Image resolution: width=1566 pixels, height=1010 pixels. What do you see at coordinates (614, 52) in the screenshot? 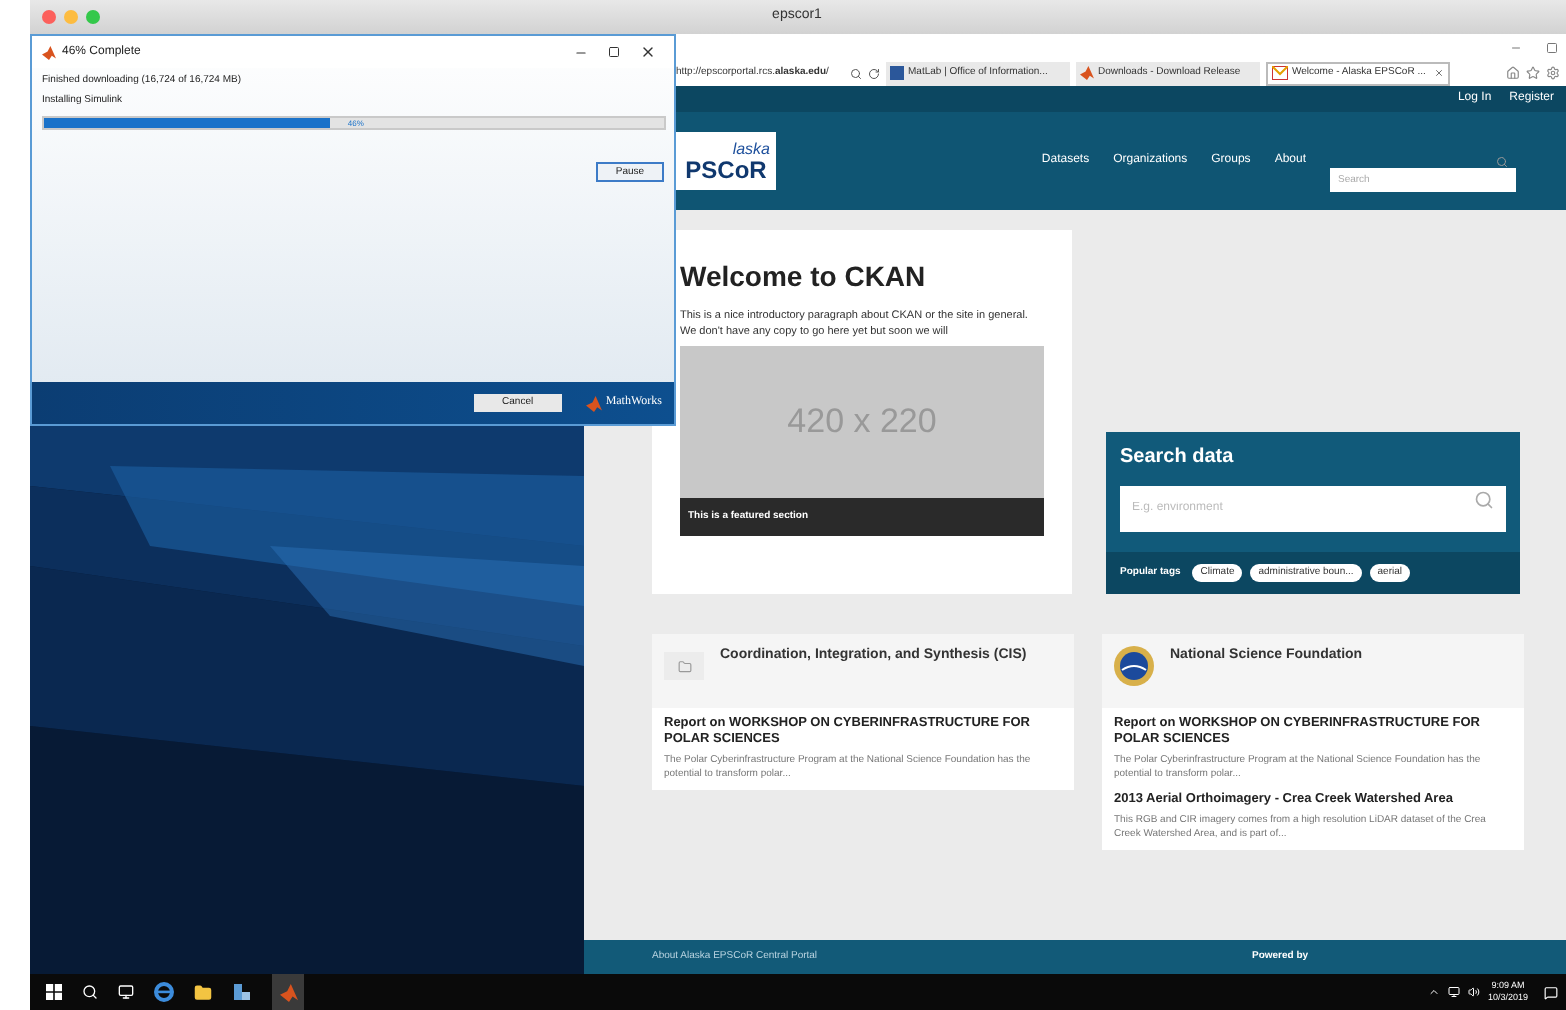
I see `maximize-icon` at bounding box center [614, 52].